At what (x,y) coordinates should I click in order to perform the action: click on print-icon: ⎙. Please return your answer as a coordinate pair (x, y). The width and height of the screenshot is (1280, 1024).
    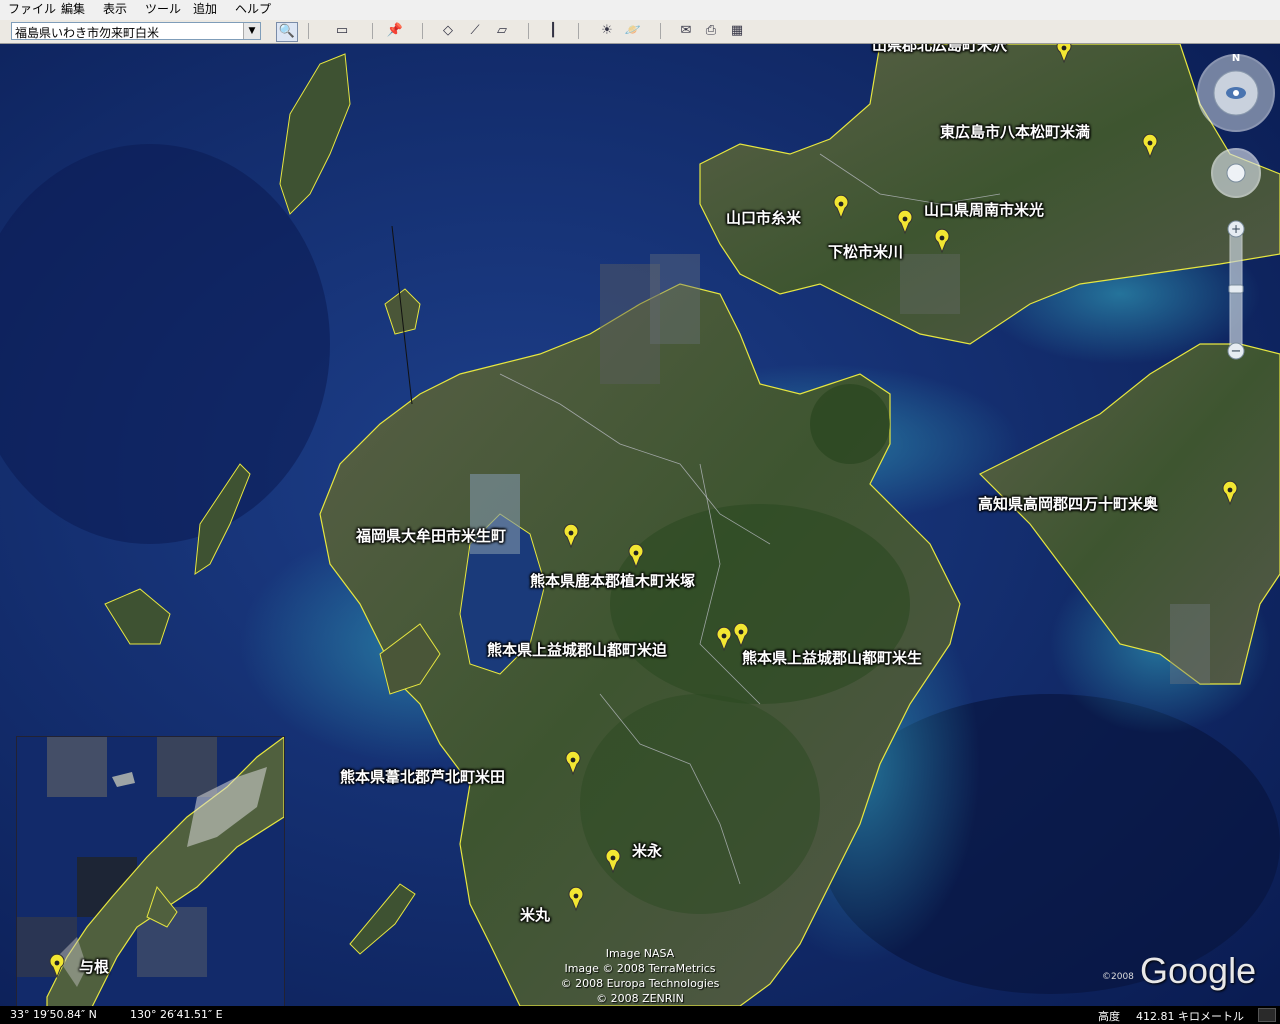
    Looking at the image, I should click on (711, 31).